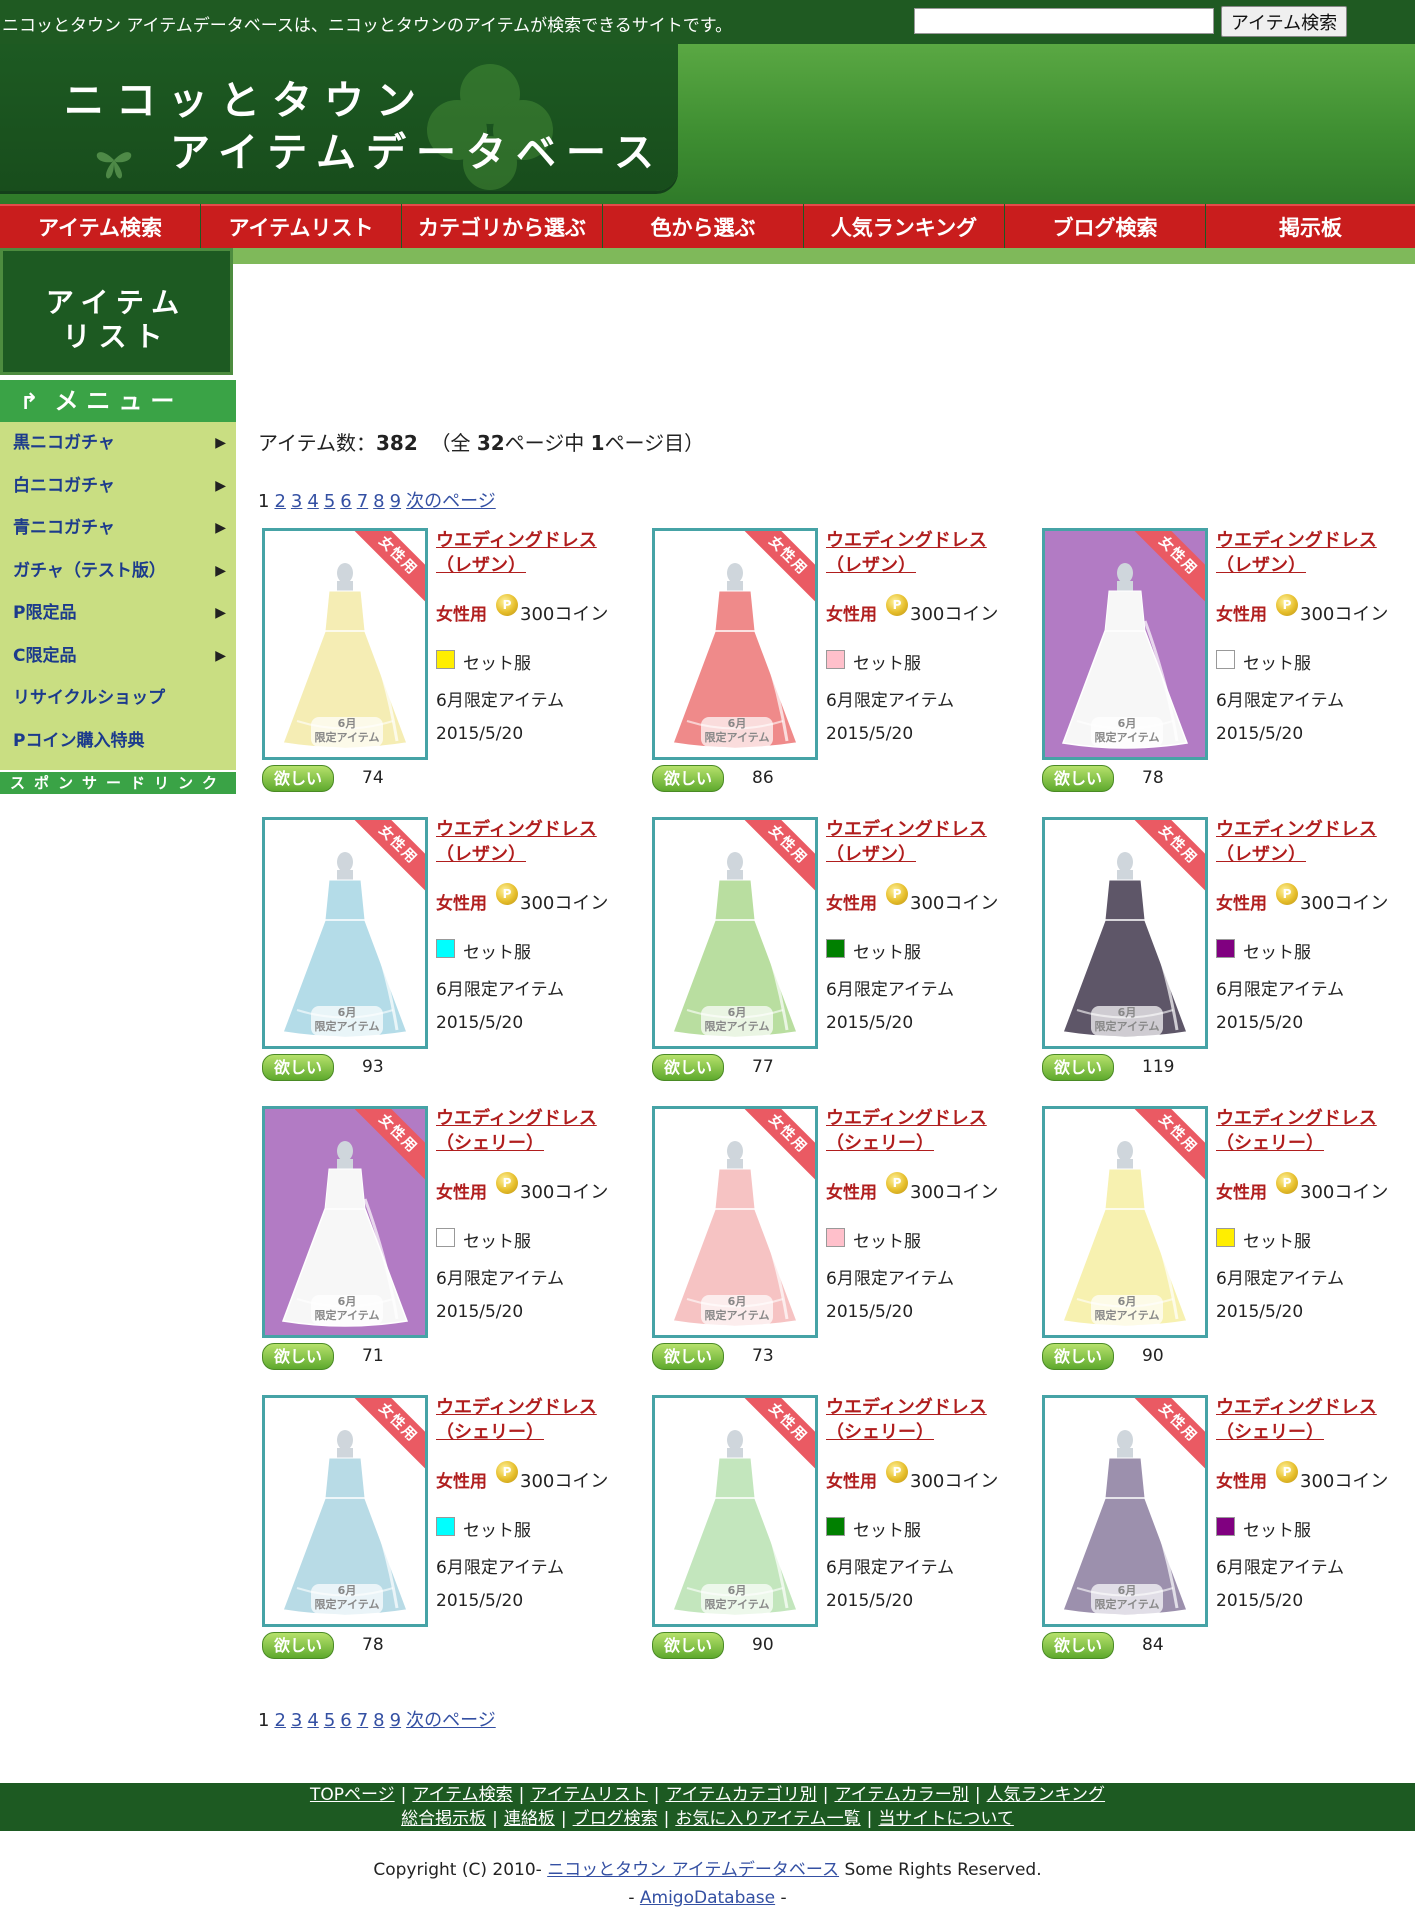  Describe the element at coordinates (529, 1819) in the screenshot. I see `footer-link-contact-board: 連絡板` at that location.